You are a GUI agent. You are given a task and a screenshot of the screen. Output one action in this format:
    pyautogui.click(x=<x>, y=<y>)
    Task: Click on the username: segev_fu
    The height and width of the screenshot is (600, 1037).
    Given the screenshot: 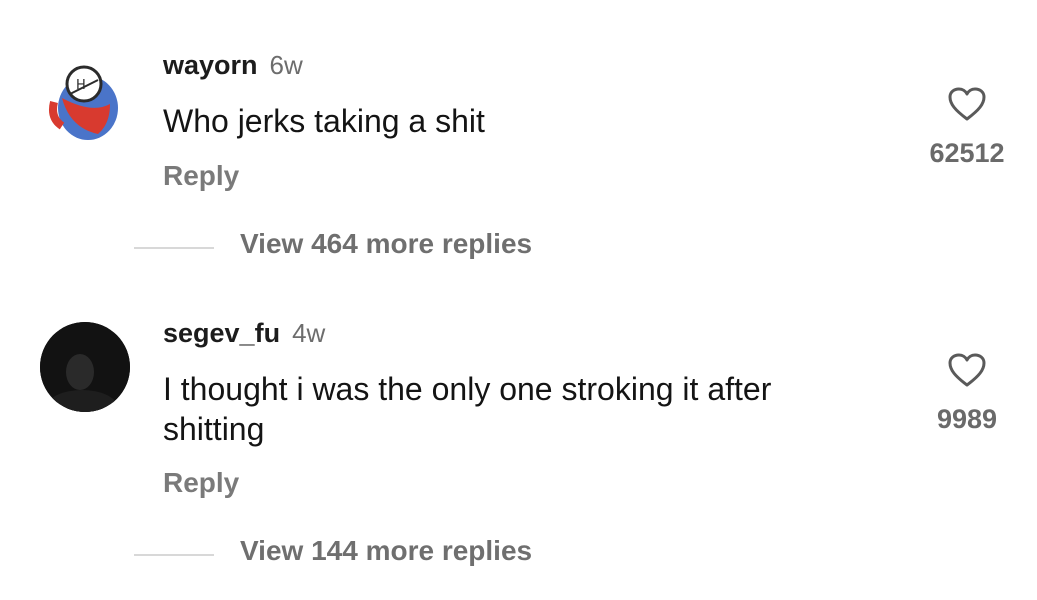 What is the action you would take?
    pyautogui.click(x=221, y=333)
    